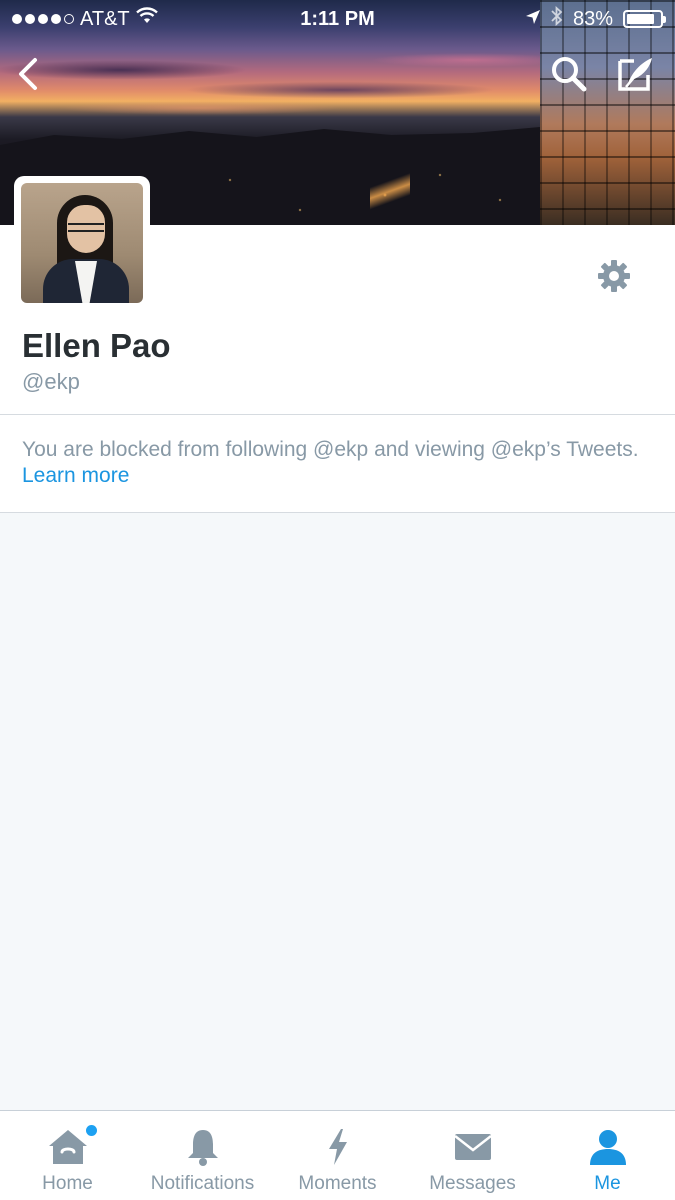 The height and width of the screenshot is (1200, 675). Describe the element at coordinates (146, 19) in the screenshot. I see `wifi-icon` at that location.